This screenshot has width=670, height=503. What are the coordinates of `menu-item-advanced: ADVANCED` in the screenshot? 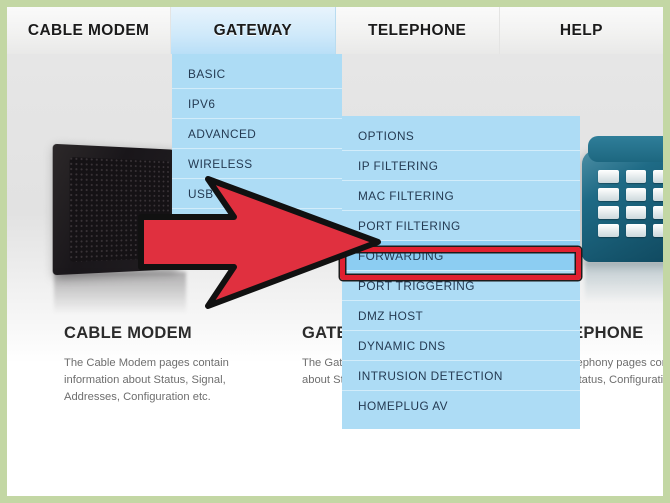 It's located at (257, 134).